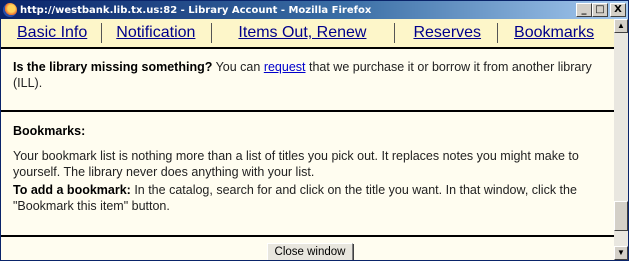 The height and width of the screenshot is (261, 629). Describe the element at coordinates (10, 10) in the screenshot. I see `firefox-icon` at that location.